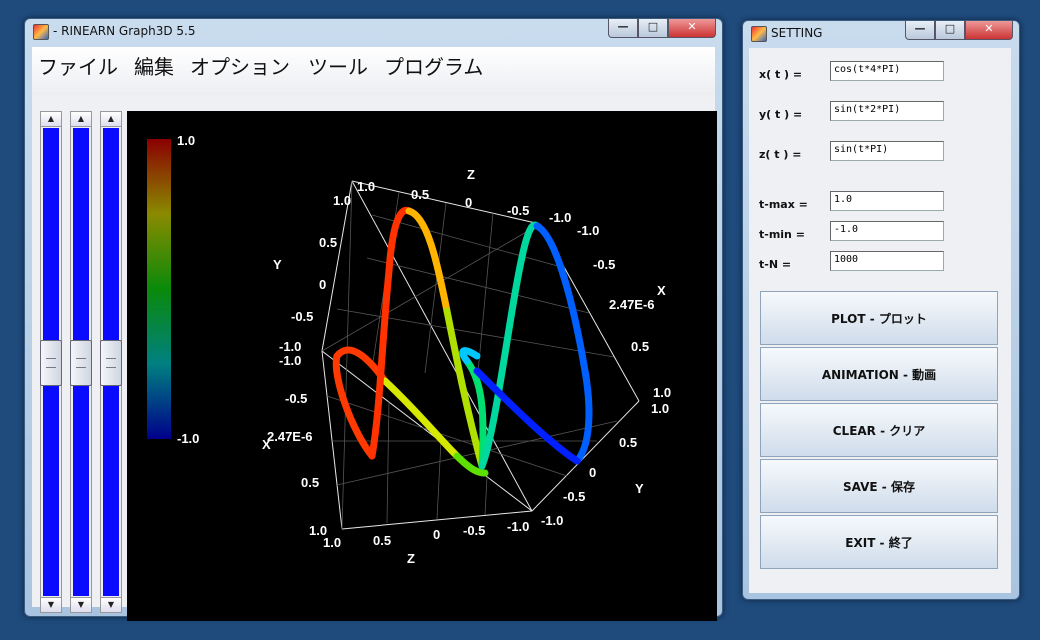  What do you see at coordinates (188, 438) in the screenshot?
I see `colorbar-min-label: -1.0` at bounding box center [188, 438].